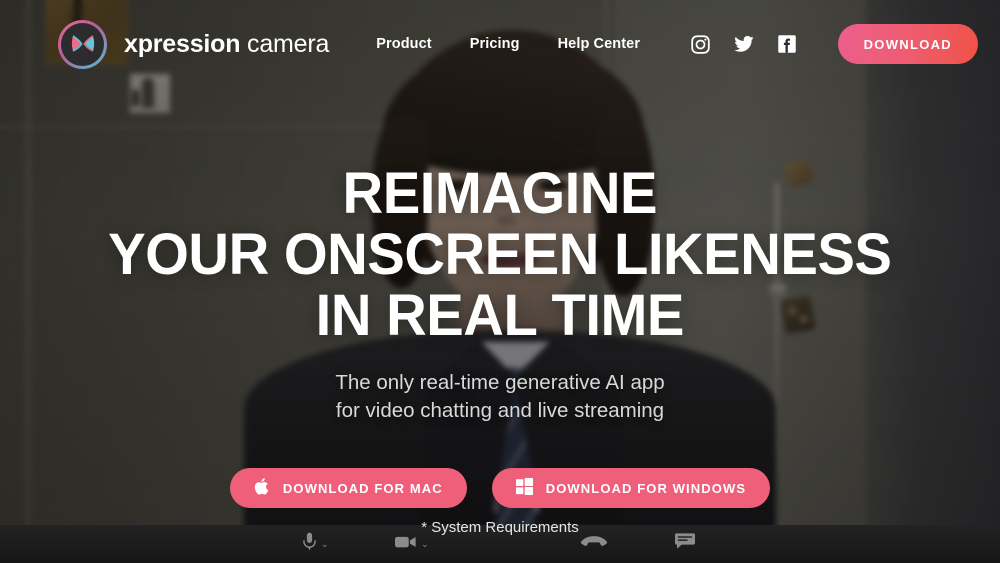 The image size is (1000, 563). I want to click on instagram-icon, so click(700, 44).